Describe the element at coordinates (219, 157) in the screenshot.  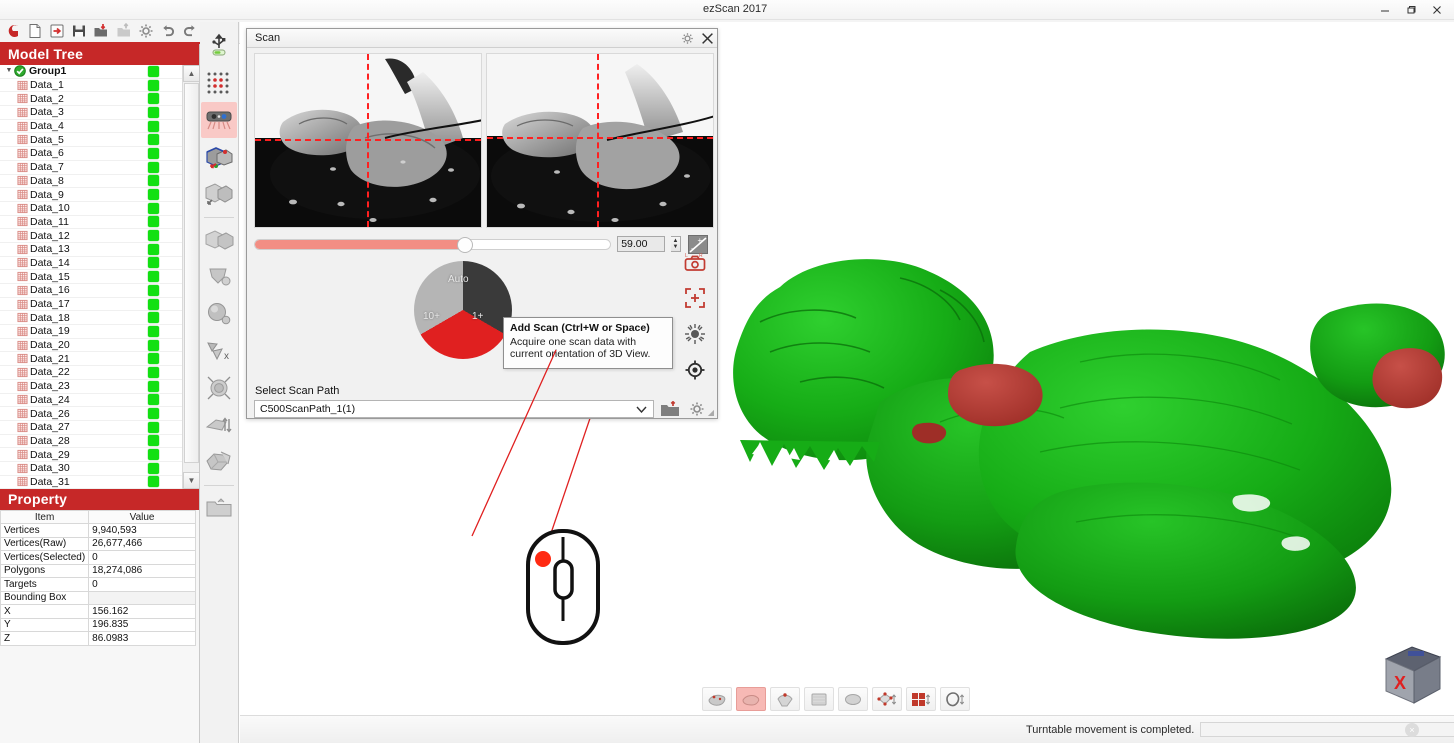
I see `align-datasets-icon` at that location.